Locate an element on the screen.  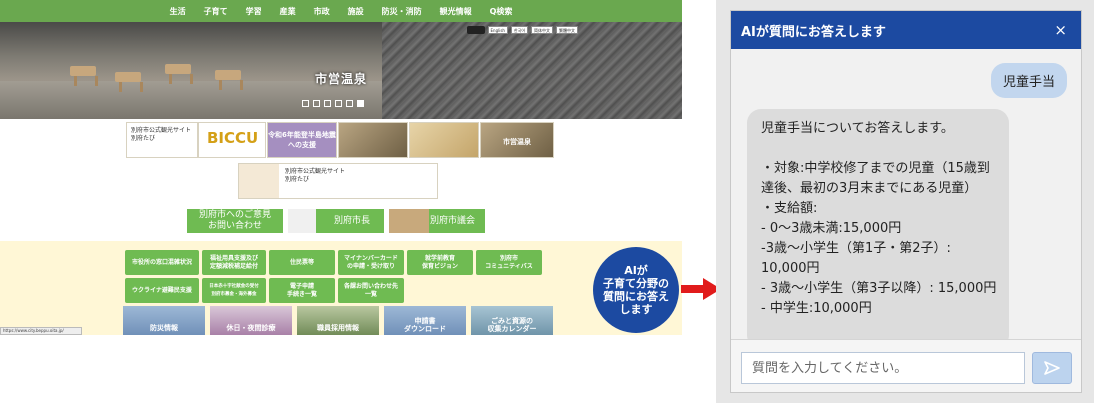
pill-welfare-support: 福祉用具支援及び 定額減税補足給付 is located at coordinates (234, 262).